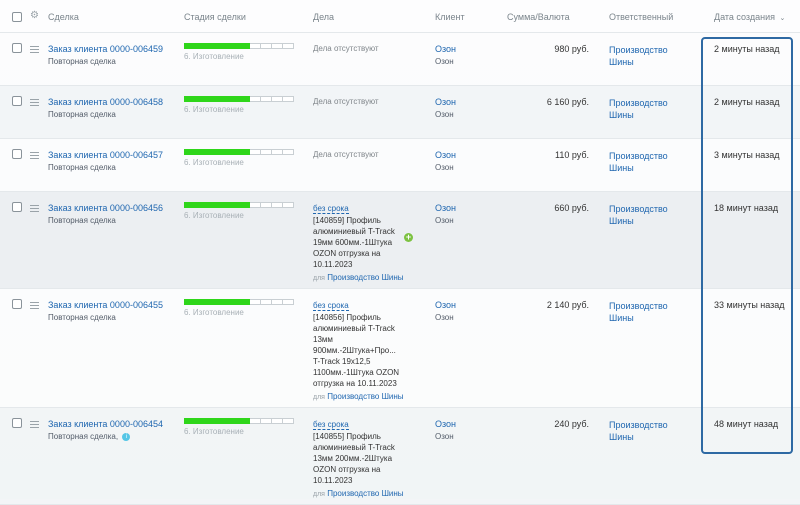  What do you see at coordinates (113, 424) in the screenshot?
I see `deal-title-link: Заказ клиента 0000-006454` at bounding box center [113, 424].